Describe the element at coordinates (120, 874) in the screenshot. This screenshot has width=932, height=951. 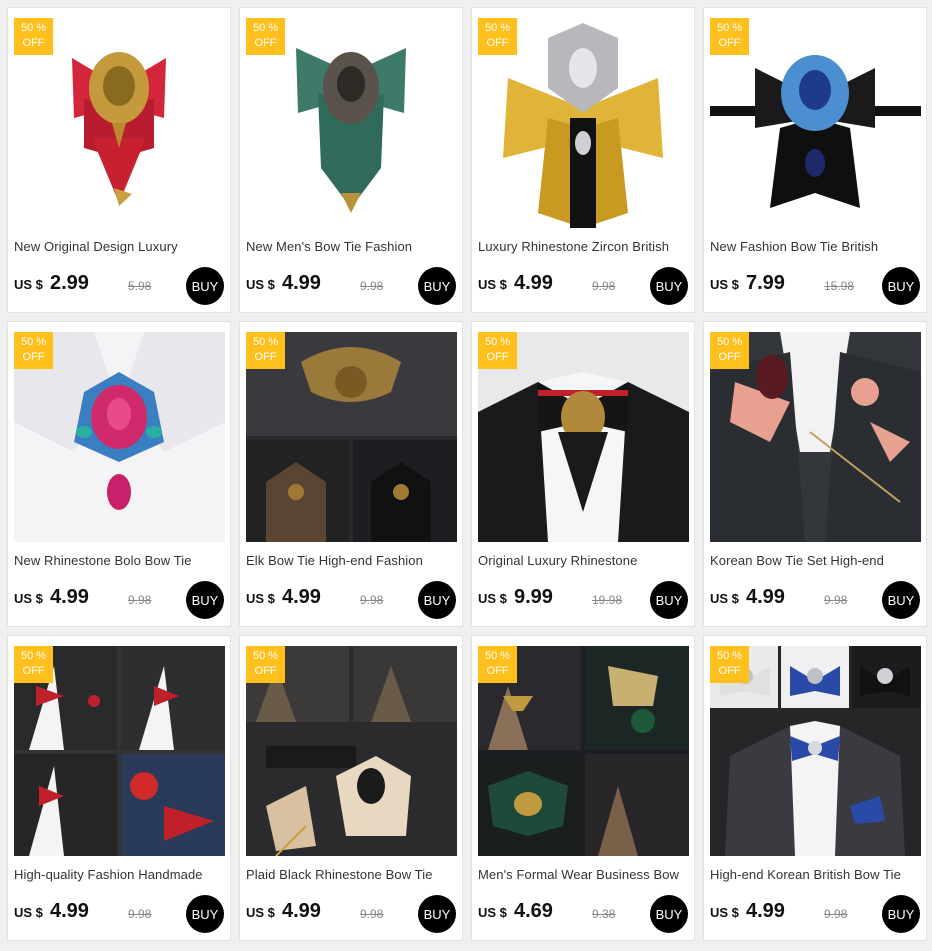
I see `product-title: High-quality Fashion Handmade` at that location.